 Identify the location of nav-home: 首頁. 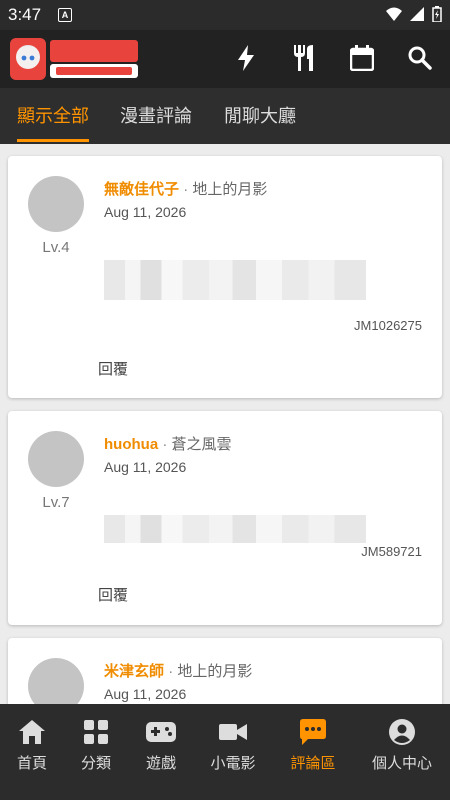
(32, 752).